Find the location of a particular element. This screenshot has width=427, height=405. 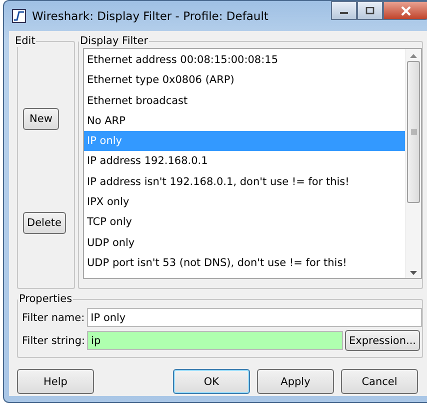

group-title: Edit is located at coordinates (25, 41).